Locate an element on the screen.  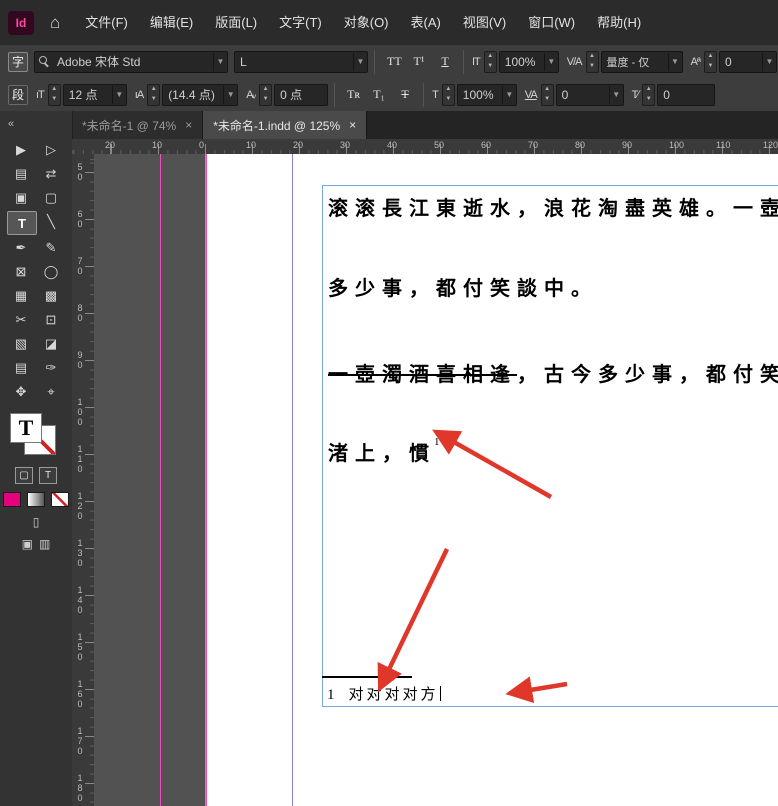
kern-pair-field: 0 点 is located at coordinates (301, 94).